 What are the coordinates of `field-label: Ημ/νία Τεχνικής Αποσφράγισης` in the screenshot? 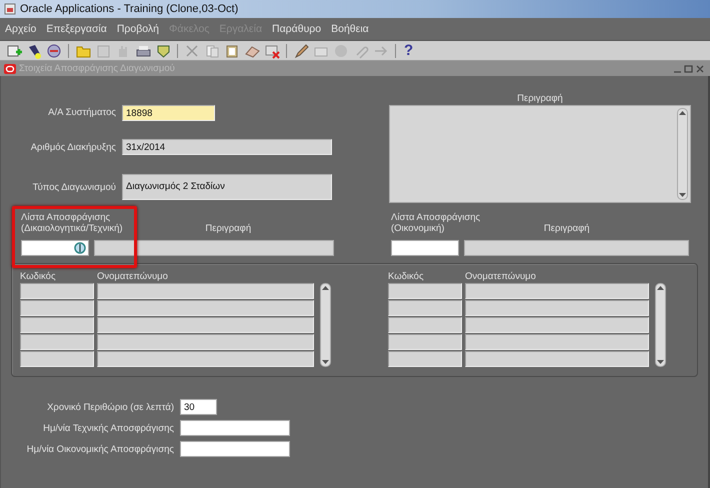 It's located at (108, 428).